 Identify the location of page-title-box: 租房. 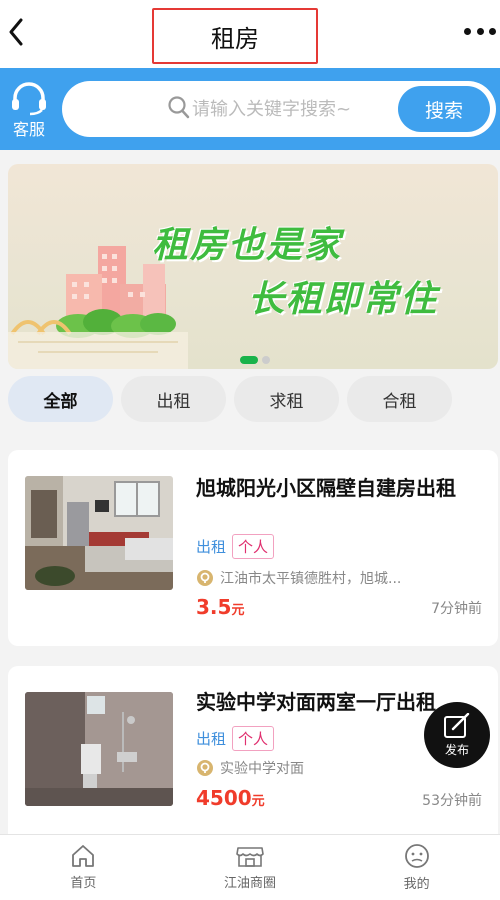
(235, 36).